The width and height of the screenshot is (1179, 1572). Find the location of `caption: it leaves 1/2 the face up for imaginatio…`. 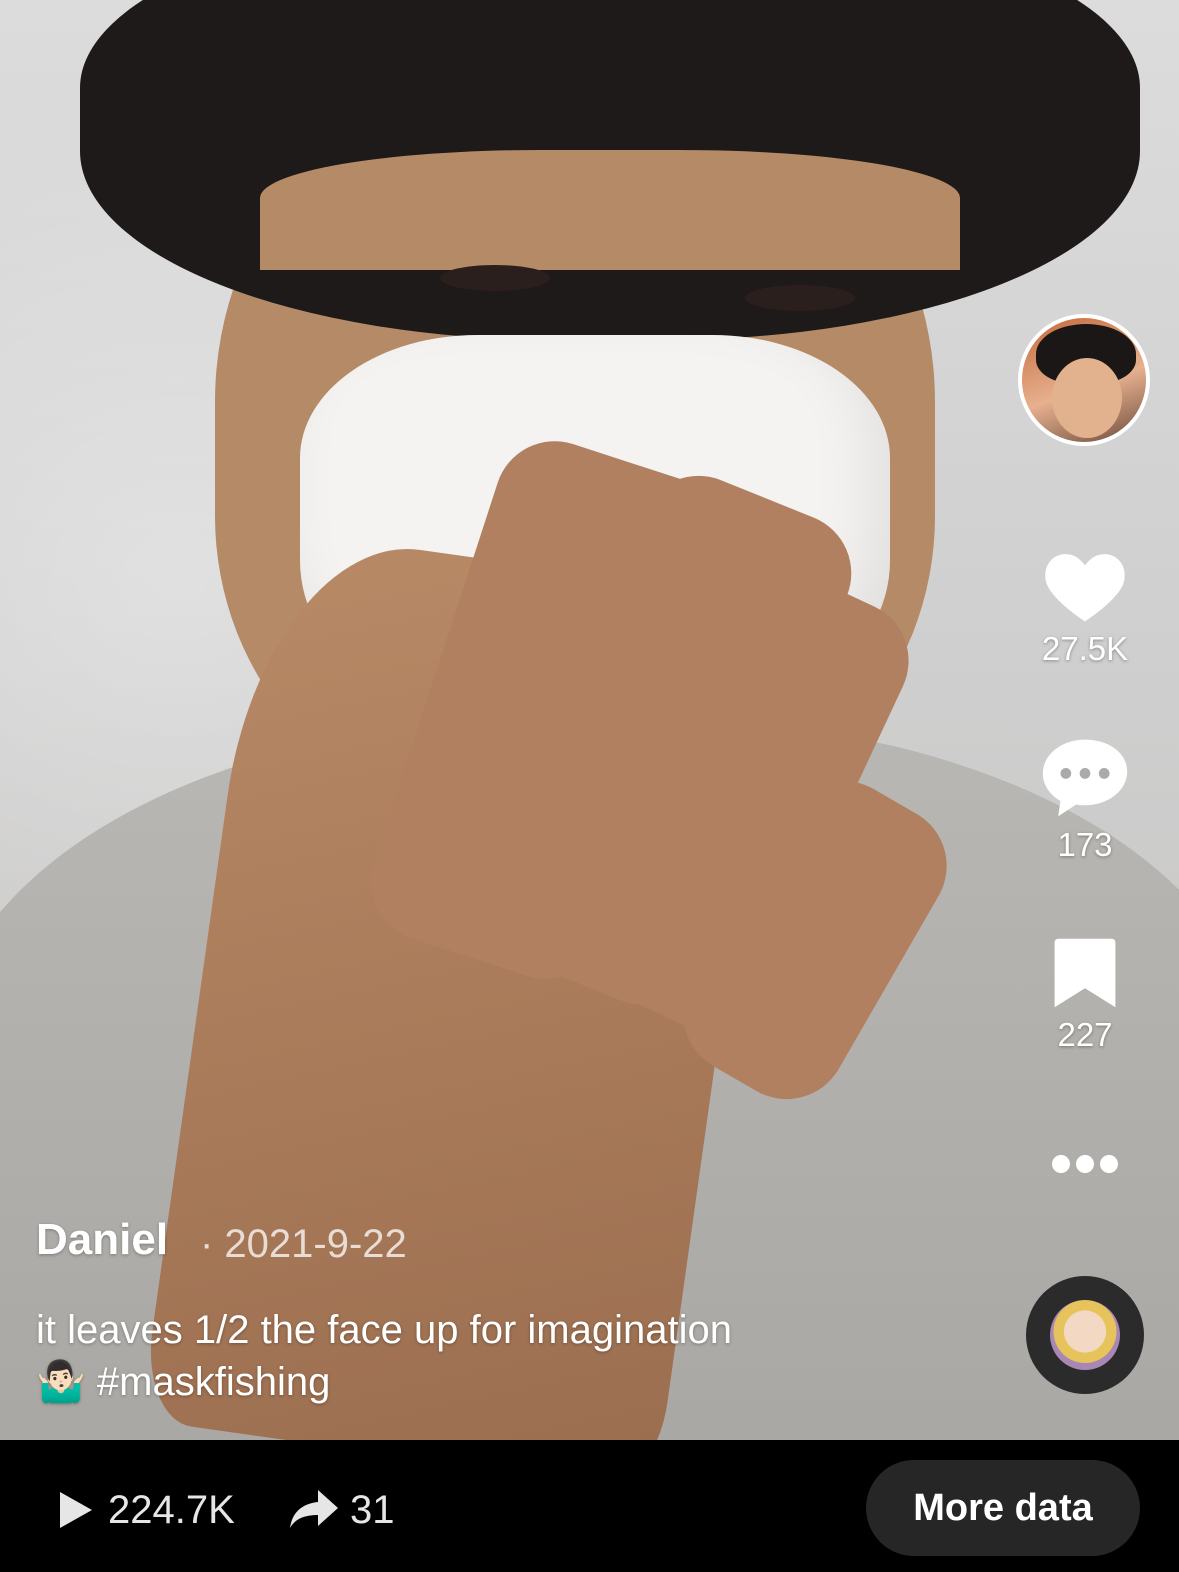

caption: it leaves 1/2 the face up for imaginatio… is located at coordinates (476, 1356).